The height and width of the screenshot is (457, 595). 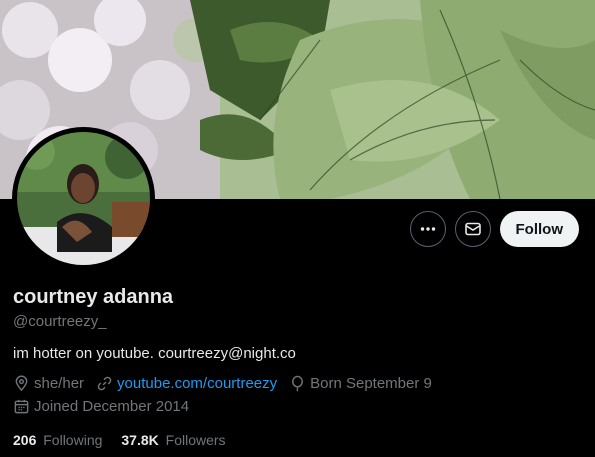 I want to click on followers-link: 37.8K Followers, so click(x=173, y=440).